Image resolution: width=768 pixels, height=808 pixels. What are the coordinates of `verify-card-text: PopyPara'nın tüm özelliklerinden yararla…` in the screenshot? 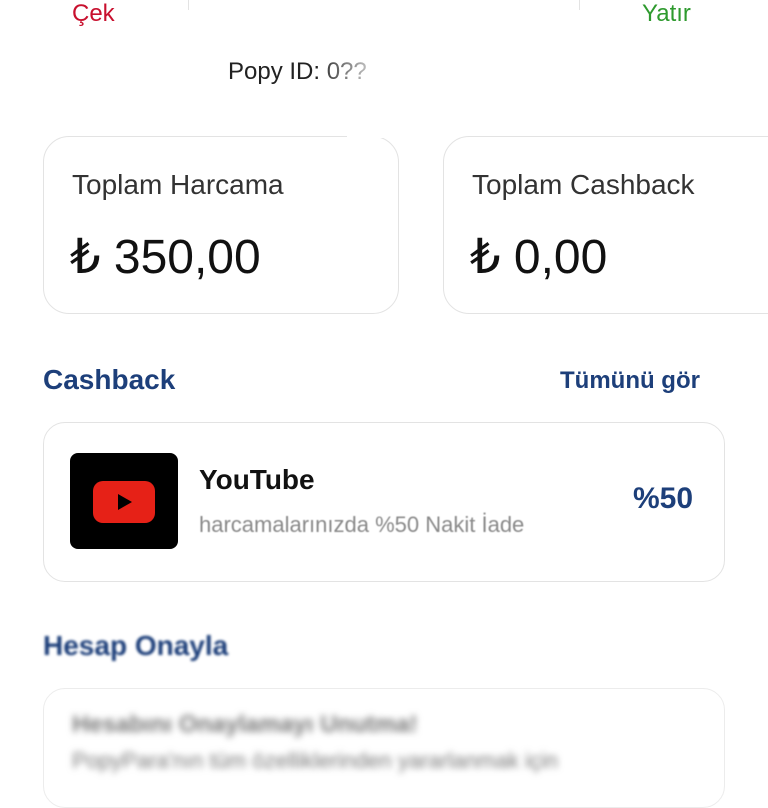 It's located at (315, 760).